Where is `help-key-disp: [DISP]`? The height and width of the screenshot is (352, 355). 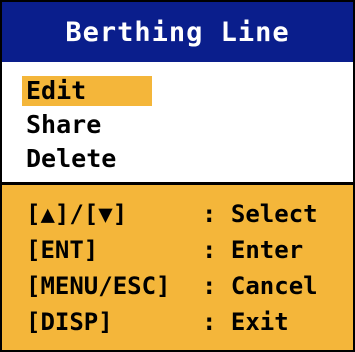 help-key-disp: [DISP] is located at coordinates (69, 322).